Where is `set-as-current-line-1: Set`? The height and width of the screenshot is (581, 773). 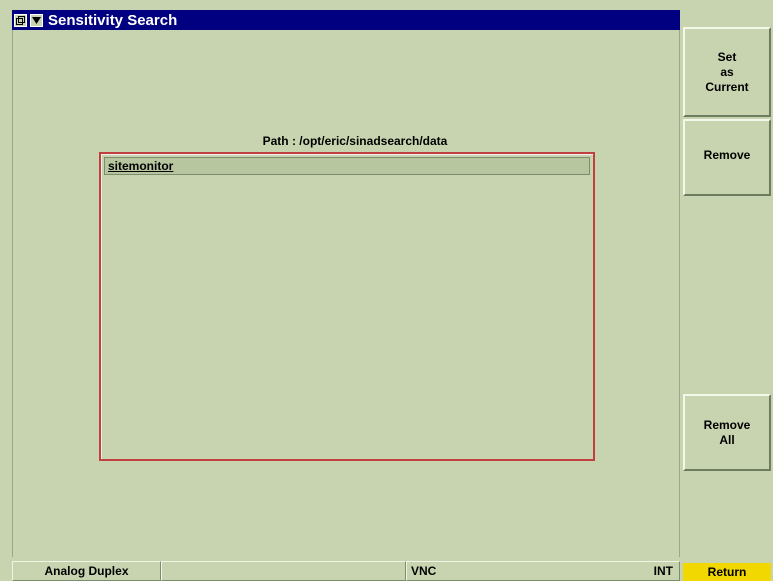
set-as-current-line-1: Set is located at coordinates (727, 56).